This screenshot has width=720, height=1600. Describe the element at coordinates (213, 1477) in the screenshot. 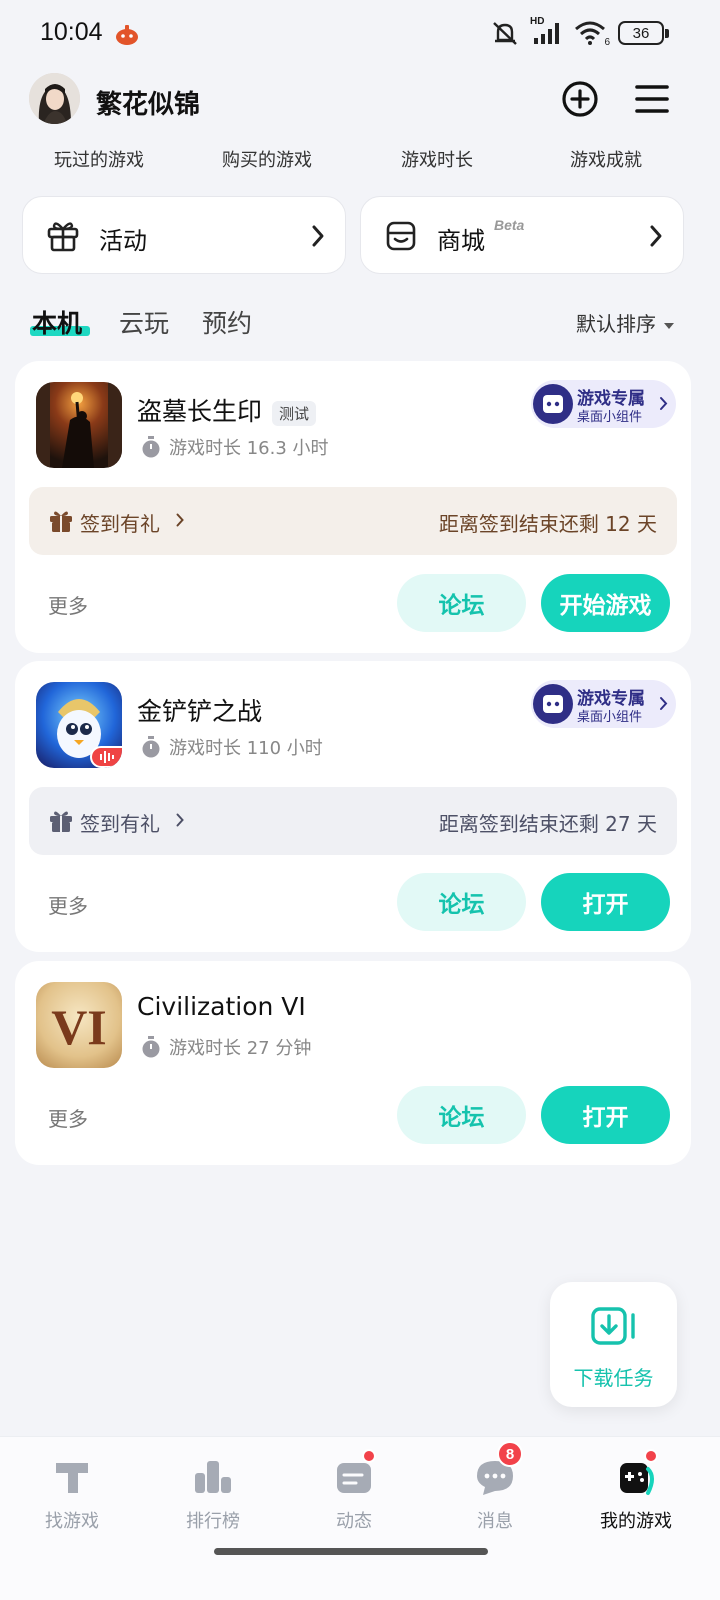

I see `leaderboard-icon` at that location.